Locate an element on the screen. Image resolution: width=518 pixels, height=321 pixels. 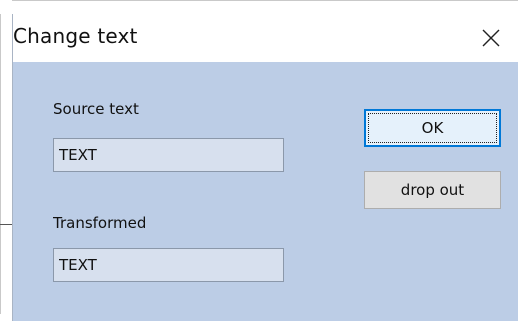
drop-out-button: drop out is located at coordinates (432, 190).